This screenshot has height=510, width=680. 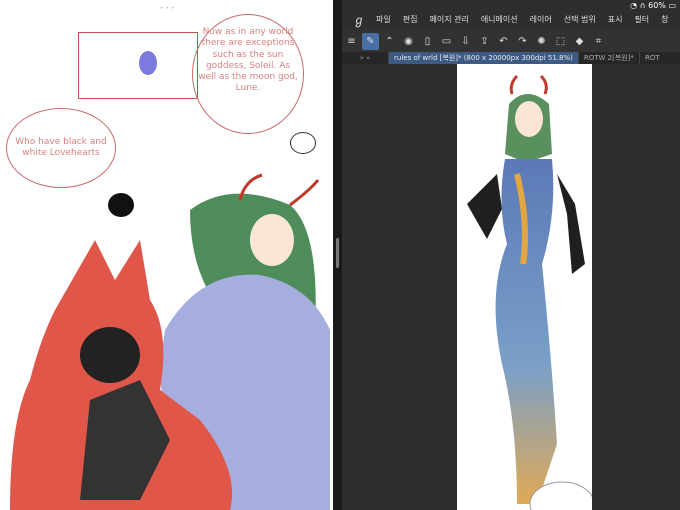 I want to click on pen-icon: ✎, so click(x=370, y=41).